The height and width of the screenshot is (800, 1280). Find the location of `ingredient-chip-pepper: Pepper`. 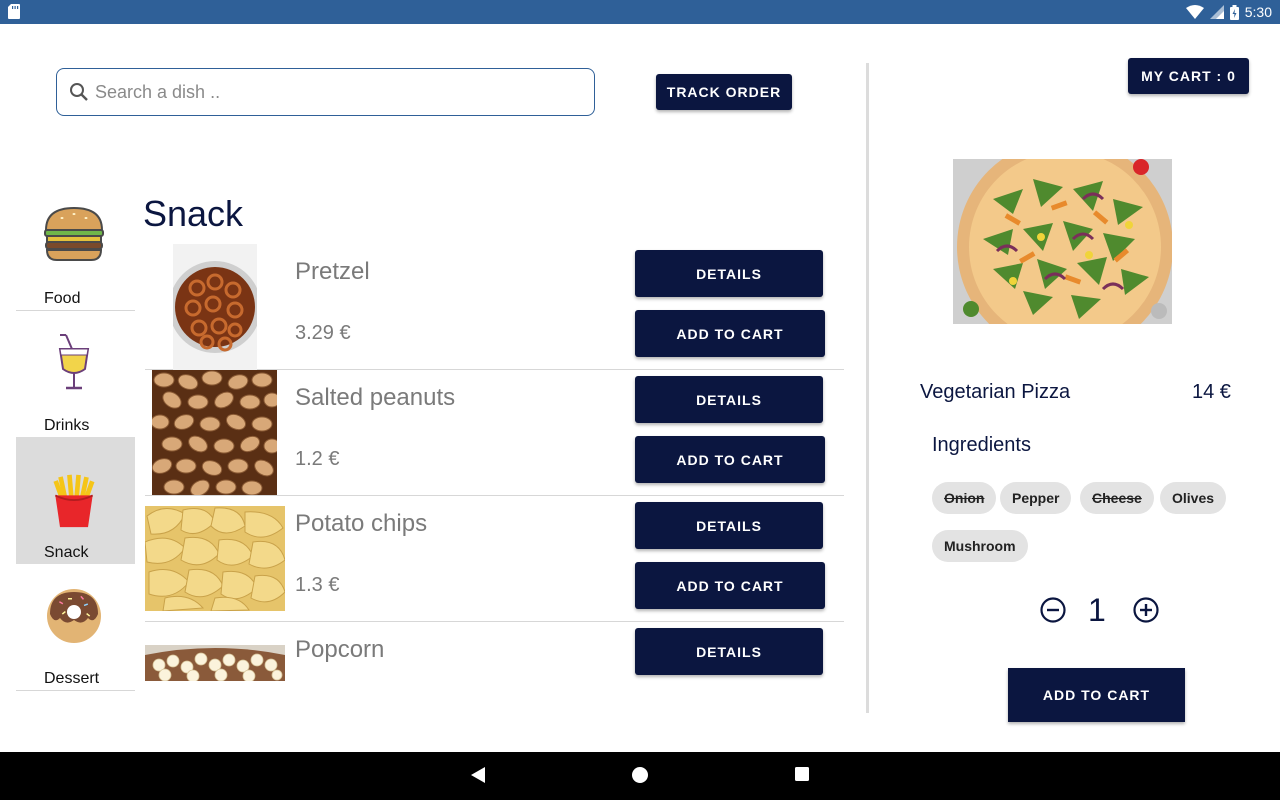

ingredient-chip-pepper: Pepper is located at coordinates (1036, 498).